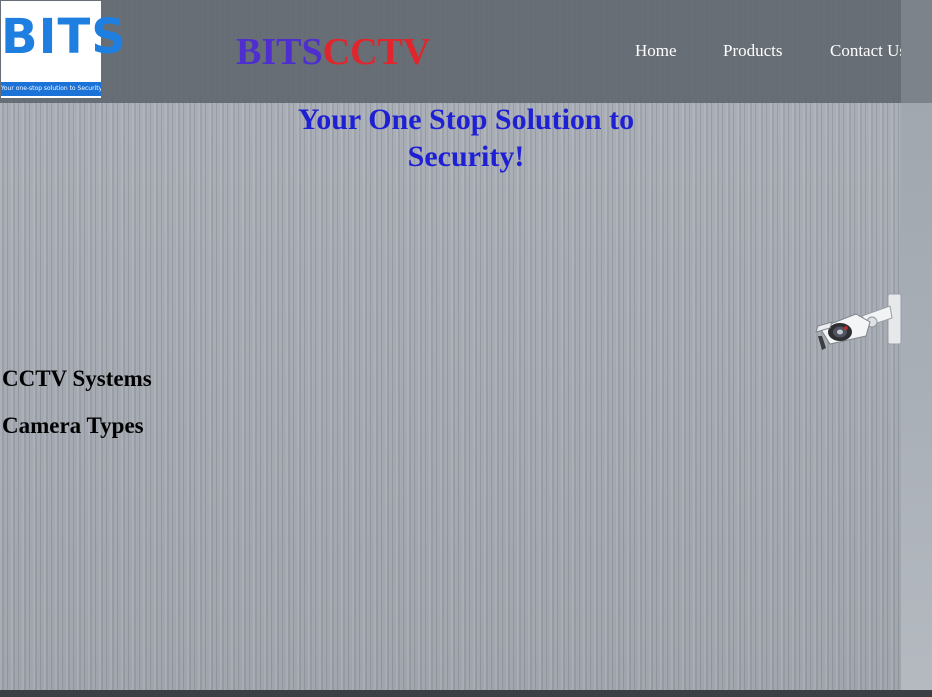 The width and height of the screenshot is (932, 697). I want to click on cctv-systems-link: CCTV Systems, so click(77, 379).